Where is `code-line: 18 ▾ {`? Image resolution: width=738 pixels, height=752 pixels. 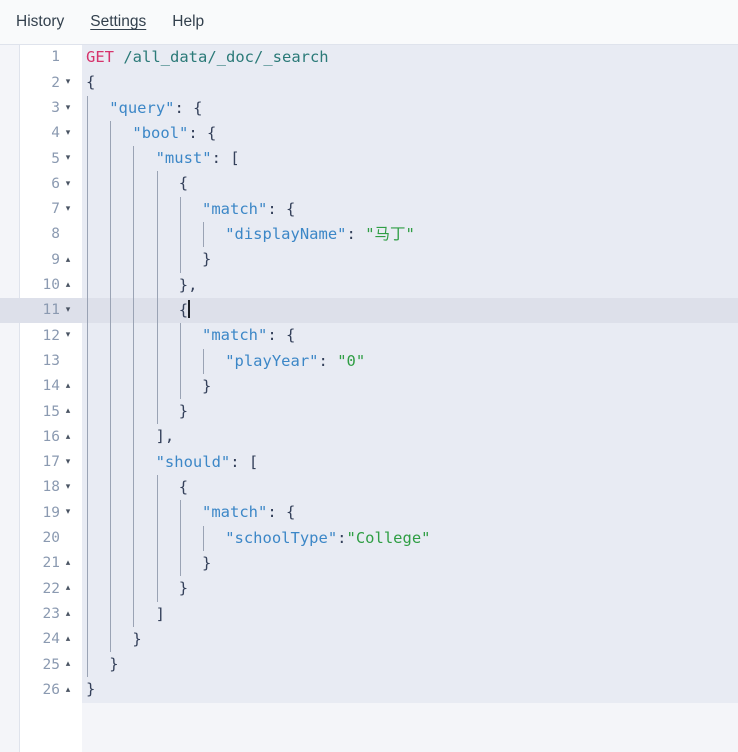 code-line: 18 ▾ { is located at coordinates (369, 488).